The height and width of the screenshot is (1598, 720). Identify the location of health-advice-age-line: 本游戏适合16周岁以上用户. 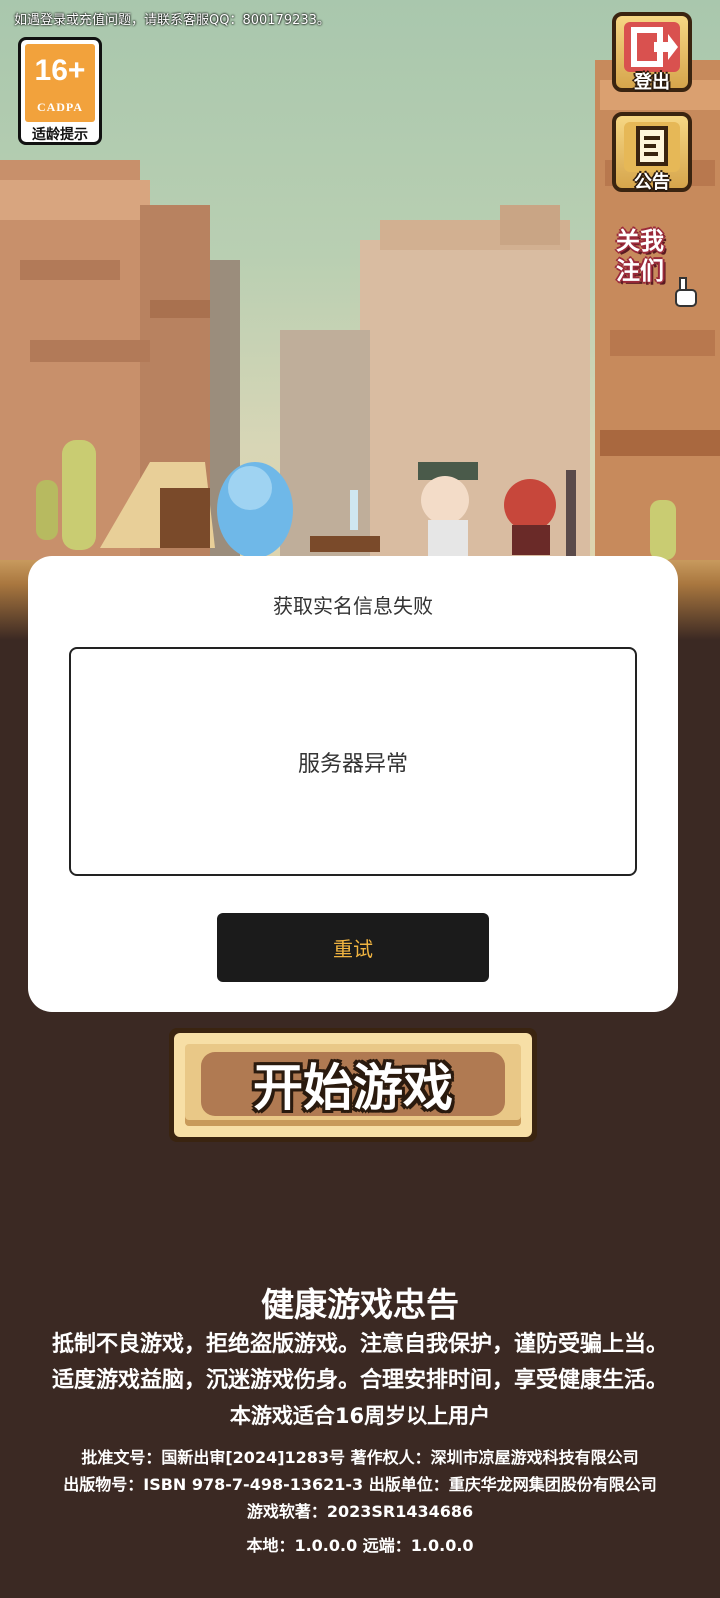
(360, 1416).